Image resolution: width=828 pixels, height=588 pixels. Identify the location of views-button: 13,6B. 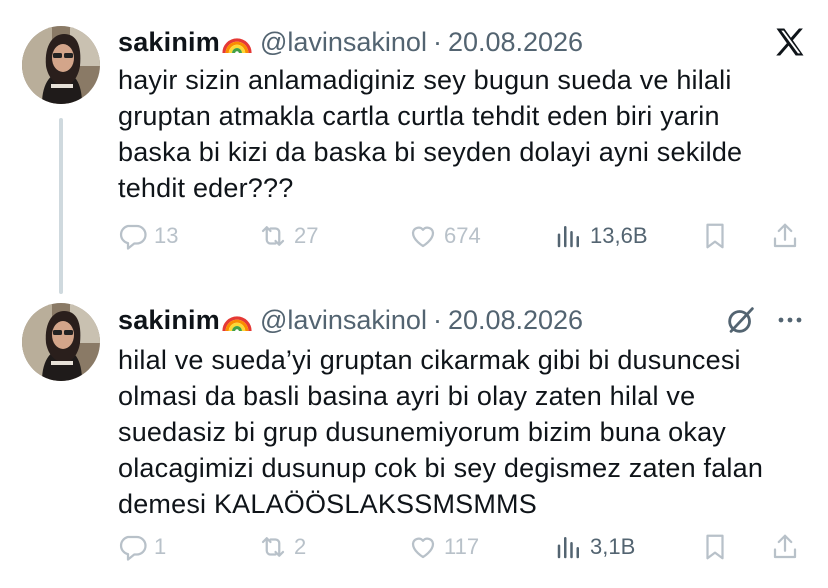
(601, 236).